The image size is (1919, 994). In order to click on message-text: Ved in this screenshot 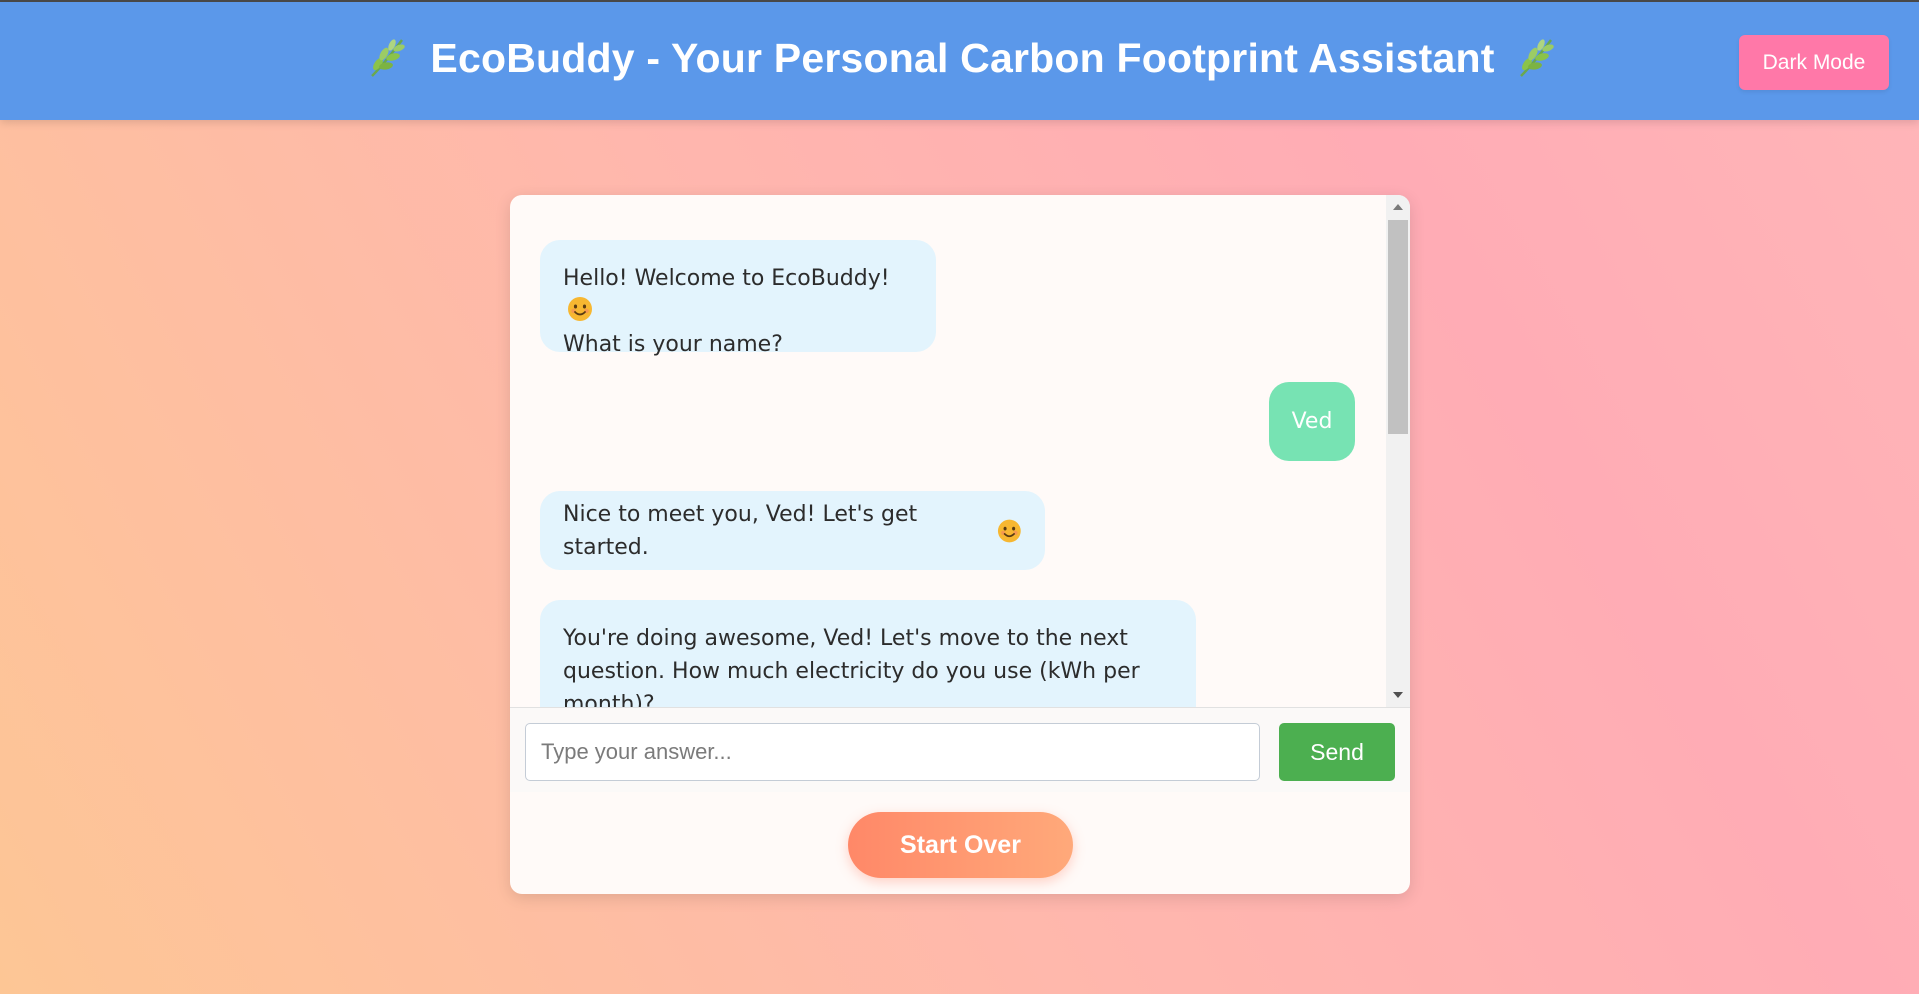, I will do `click(1312, 421)`.